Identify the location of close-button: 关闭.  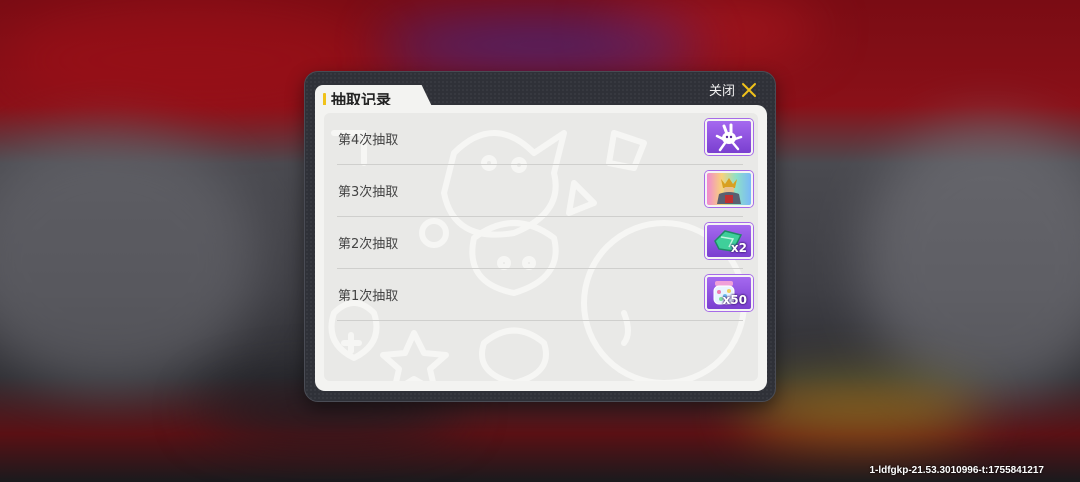
(733, 89).